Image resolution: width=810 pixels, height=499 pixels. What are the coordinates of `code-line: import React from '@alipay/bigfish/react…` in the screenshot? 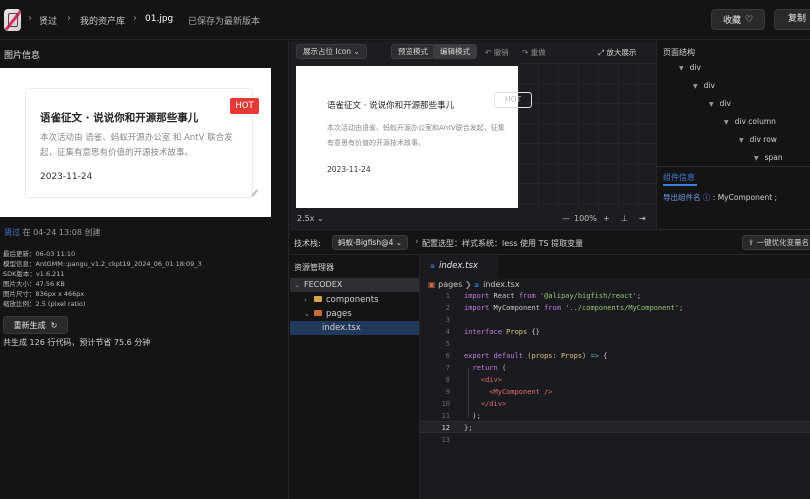 It's located at (553, 296).